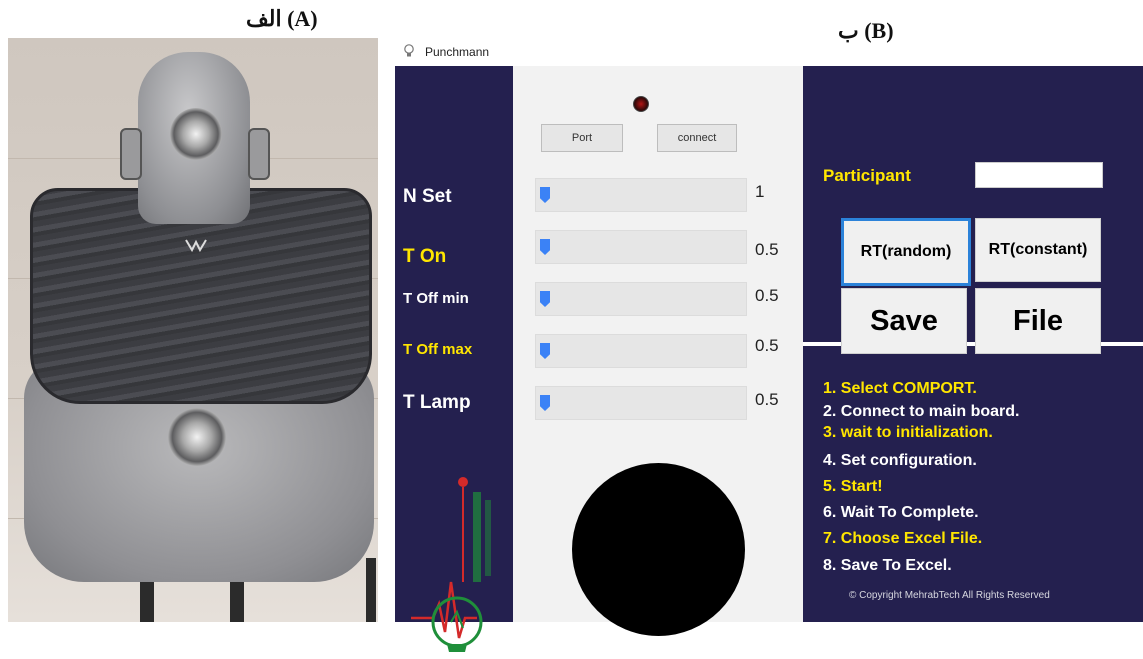  I want to click on t-on-value: 0.5, so click(767, 249).